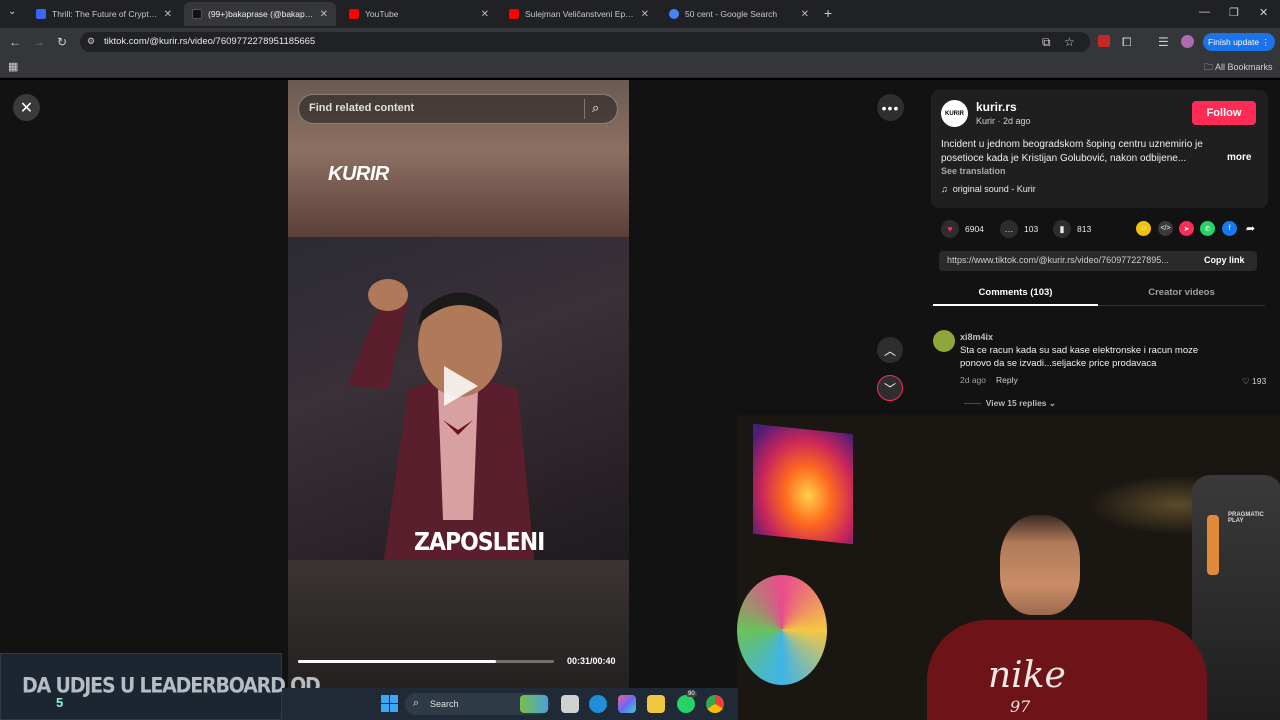  What do you see at coordinates (260, 14) in the screenshot?
I see `tab-tiktok: (99+)bakaprase (@bakaprase) | ✕` at bounding box center [260, 14].